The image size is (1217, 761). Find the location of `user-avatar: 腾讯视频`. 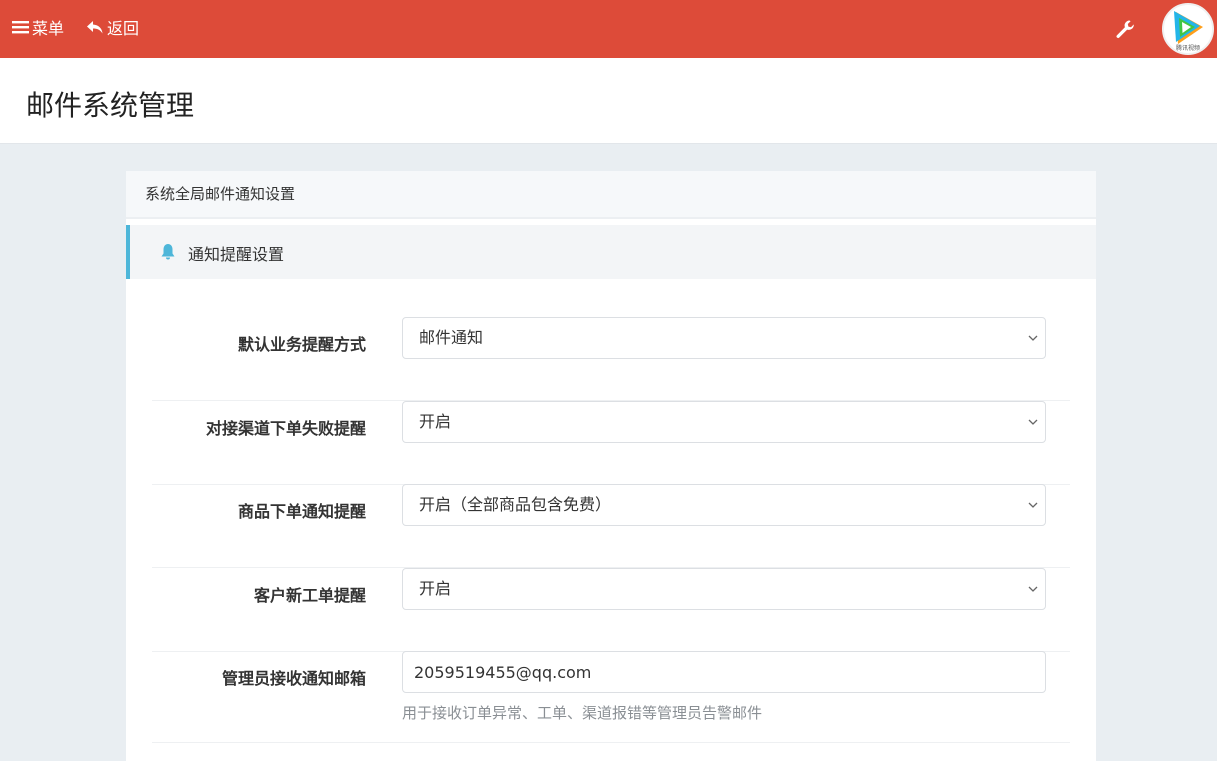

user-avatar: 腾讯视频 is located at coordinates (1188, 29).